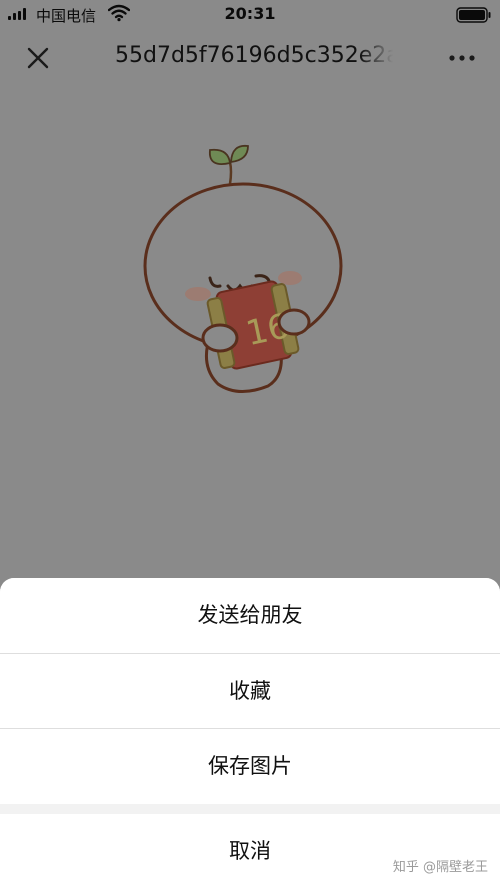 Image resolution: width=500 pixels, height=889 pixels. I want to click on watermark: 知乎 @隔壁老王, so click(440, 867).